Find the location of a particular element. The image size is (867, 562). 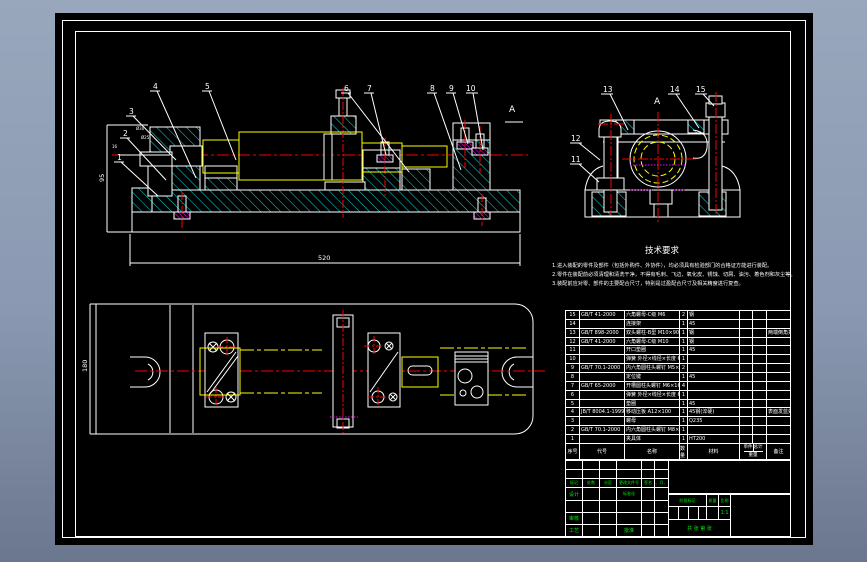

bom-cell-material: 45钢(淬硬) is located at coordinates (714, 412).